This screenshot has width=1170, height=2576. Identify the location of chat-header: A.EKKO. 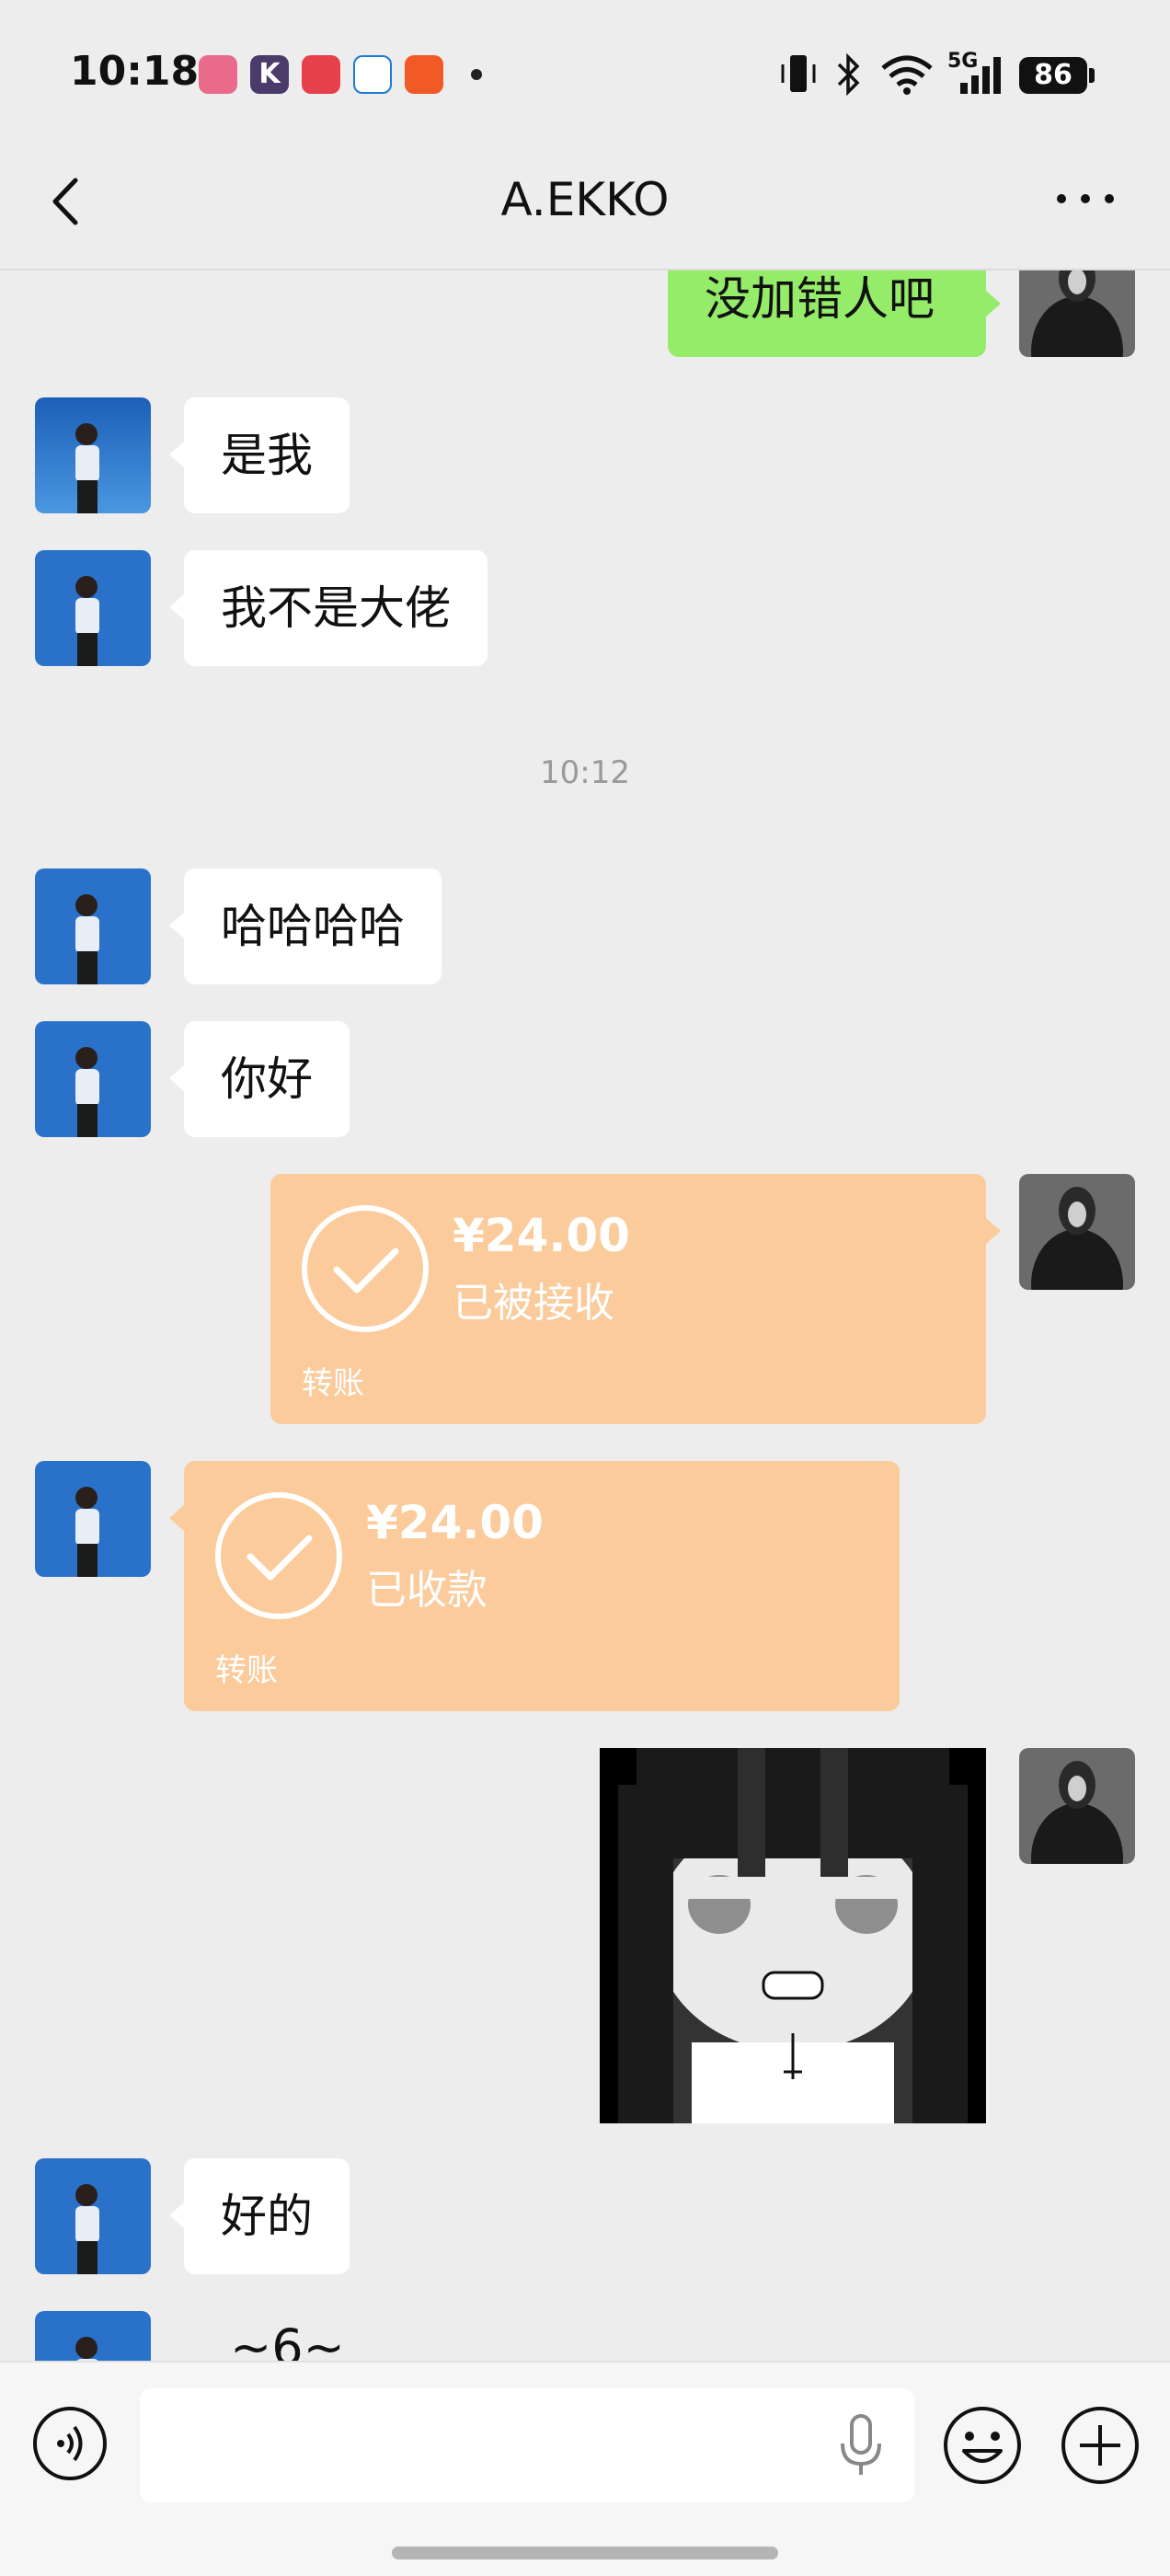
(585, 204).